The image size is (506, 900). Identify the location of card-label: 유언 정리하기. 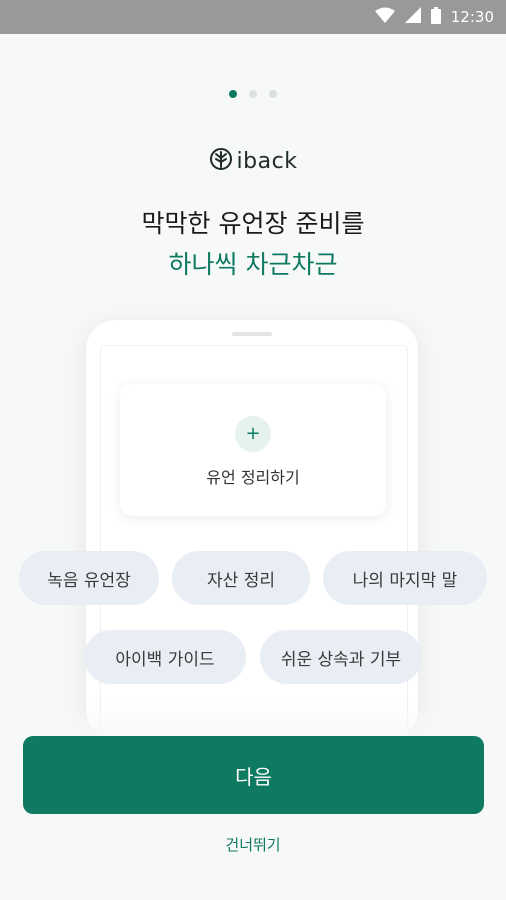
(253, 477).